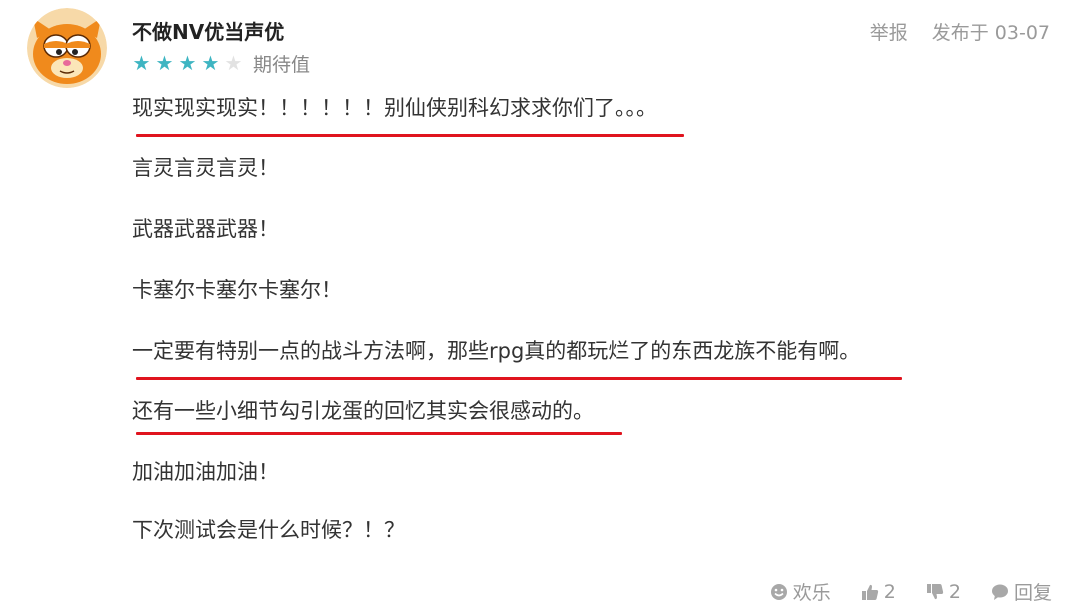 The image size is (1080, 616). I want to click on review-line: 下次测试会是什么时候？！？, so click(268, 530).